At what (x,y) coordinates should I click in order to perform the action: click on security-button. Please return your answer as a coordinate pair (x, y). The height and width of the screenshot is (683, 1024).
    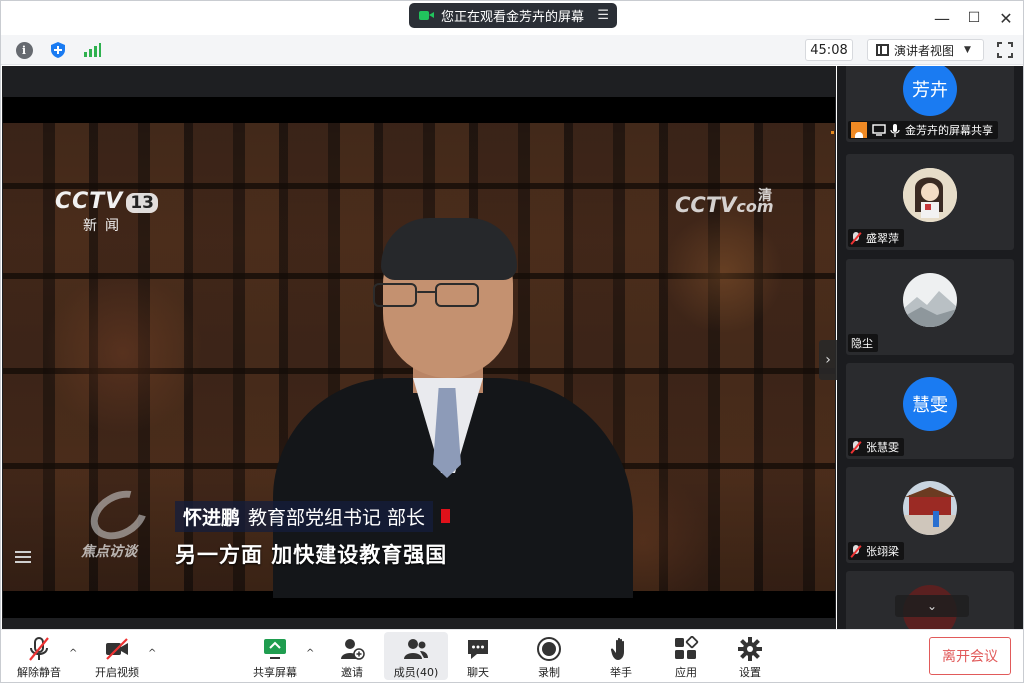
    Looking at the image, I should click on (58, 50).